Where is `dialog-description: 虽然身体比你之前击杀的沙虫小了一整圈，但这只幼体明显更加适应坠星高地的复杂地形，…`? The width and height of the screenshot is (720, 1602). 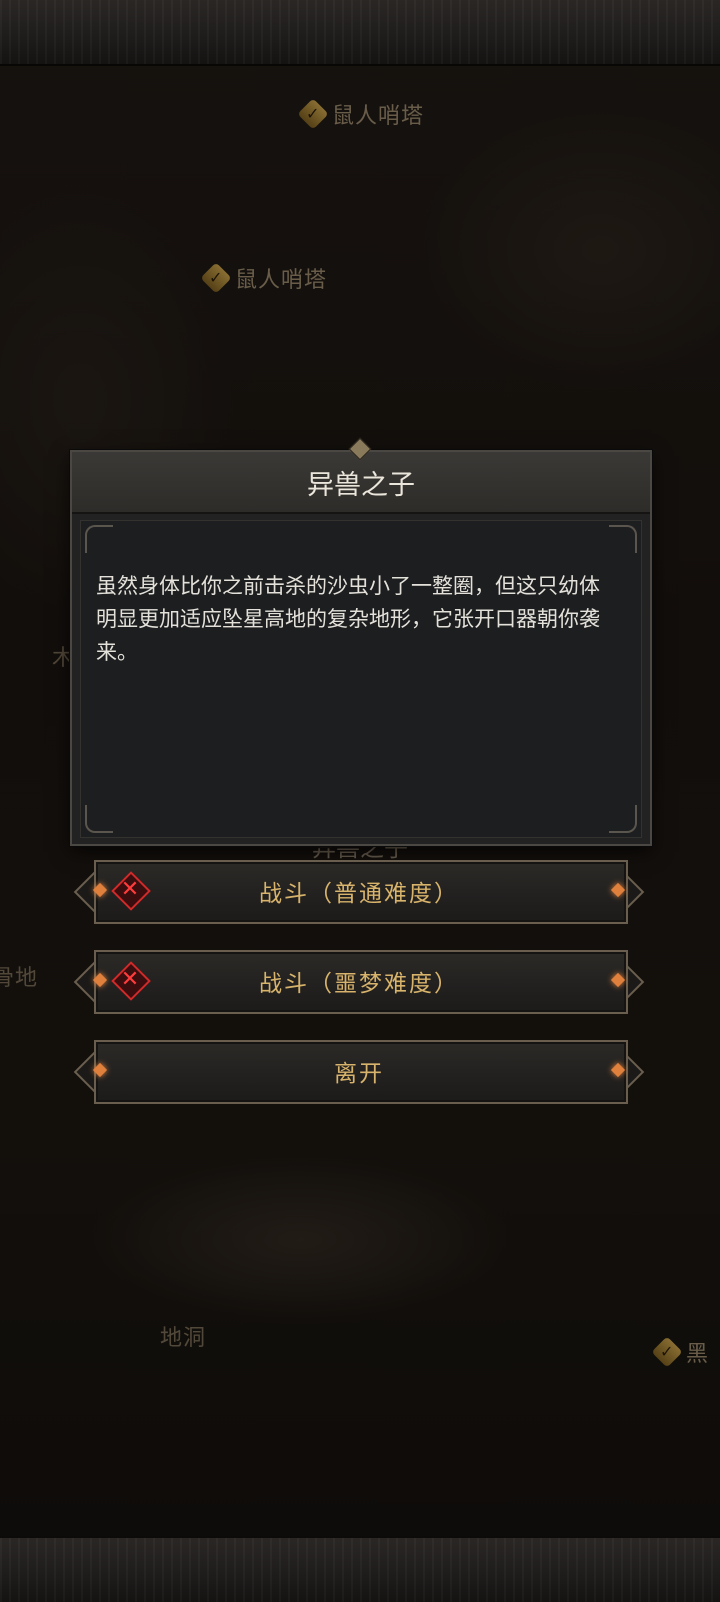
dialog-description: 虽然身体比你之前击杀的沙虫小了一整圈，但这只幼体明显更加适应坠星高地的复杂地形，… is located at coordinates (348, 619).